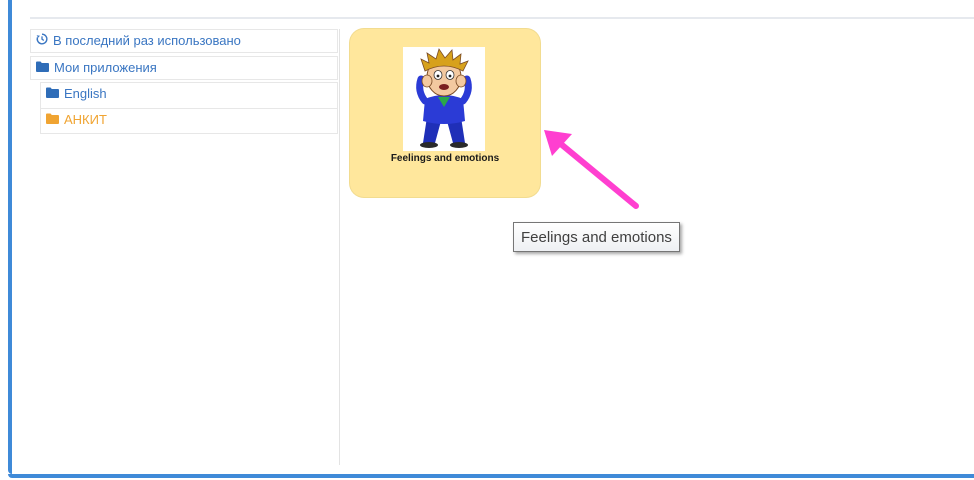 The image size is (974, 480). Describe the element at coordinates (445, 158) in the screenshot. I see `app-tile-label: Feelings and emotions` at that location.